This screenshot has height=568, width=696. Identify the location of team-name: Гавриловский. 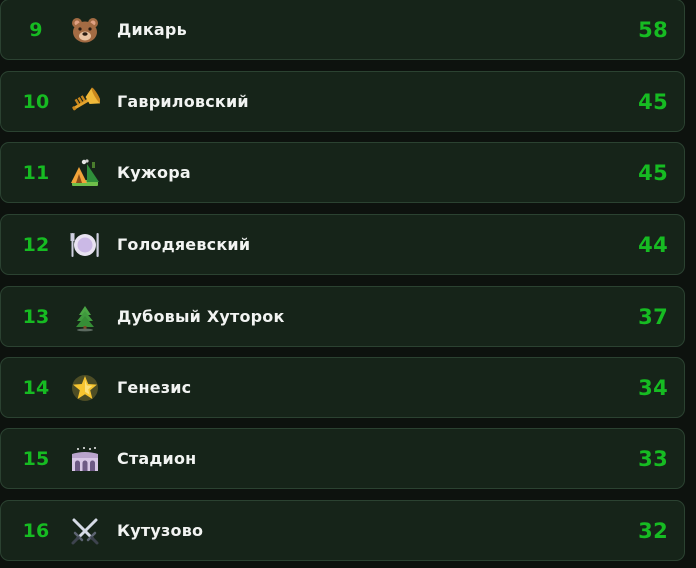
(183, 101).